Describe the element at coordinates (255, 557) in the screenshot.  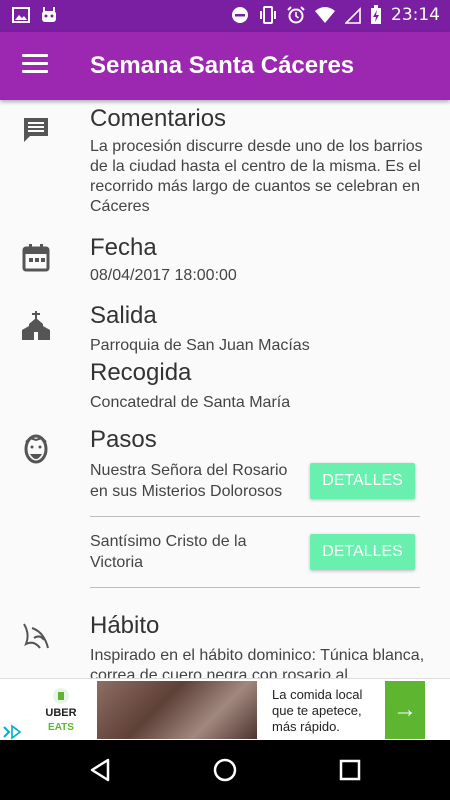
I see `paso-item: Santísimo Cristo de la Victoria DETALLES` at that location.